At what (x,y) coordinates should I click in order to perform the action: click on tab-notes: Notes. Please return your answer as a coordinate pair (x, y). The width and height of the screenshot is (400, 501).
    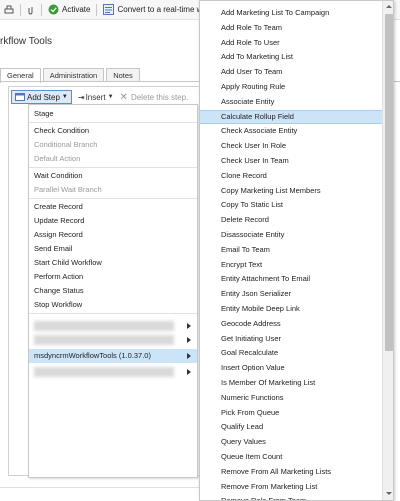
    Looking at the image, I should click on (123, 75).